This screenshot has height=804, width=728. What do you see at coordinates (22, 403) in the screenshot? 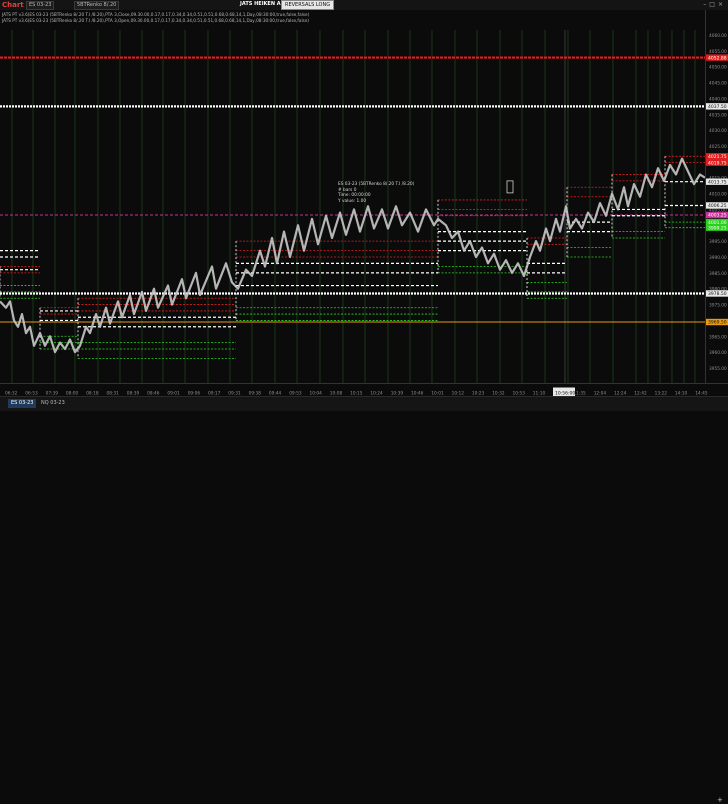
I see `tab-es: ES 03-23` at bounding box center [22, 403].